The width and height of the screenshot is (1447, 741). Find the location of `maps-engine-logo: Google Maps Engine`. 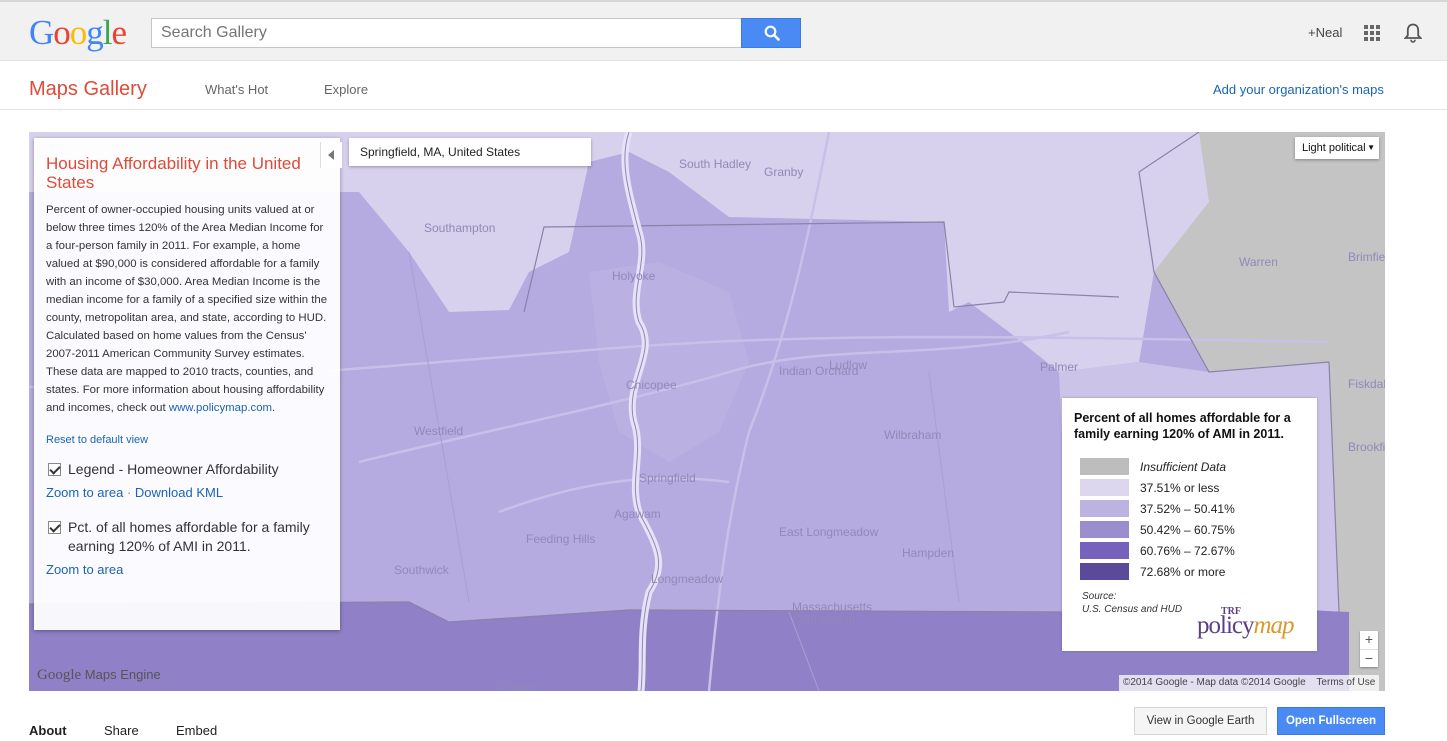

maps-engine-logo: Google Maps Engine is located at coordinates (99, 675).